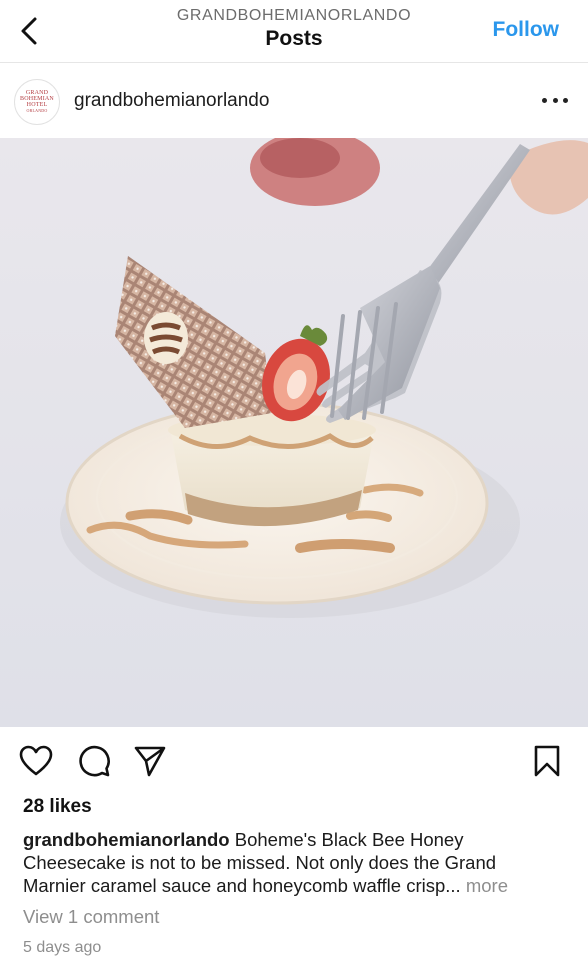 This screenshot has width=588, height=969. I want to click on post-timestamp: 5 days ago, so click(62, 947).